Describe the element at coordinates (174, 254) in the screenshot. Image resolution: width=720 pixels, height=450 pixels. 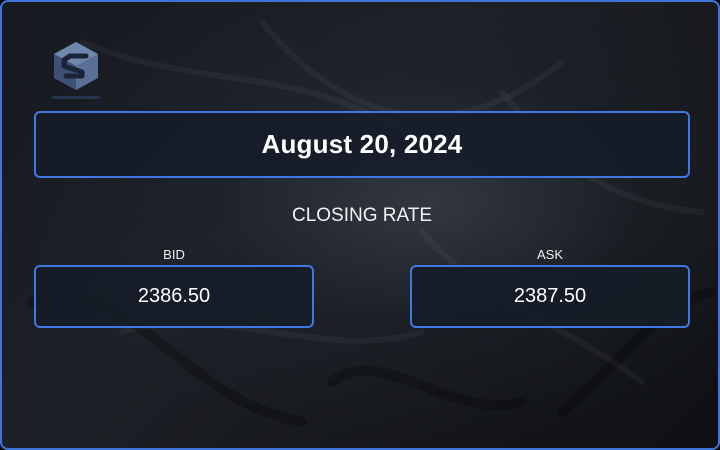
I see `bid-label: BID` at that location.